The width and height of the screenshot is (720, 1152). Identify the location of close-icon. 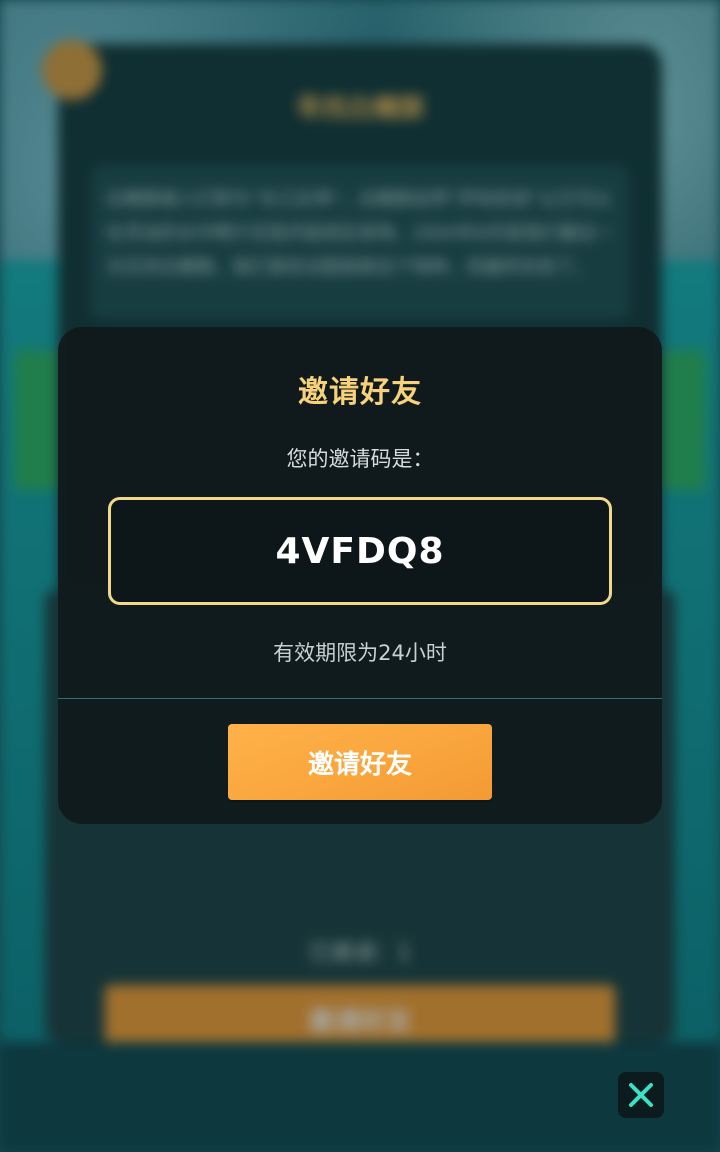
(641, 1095).